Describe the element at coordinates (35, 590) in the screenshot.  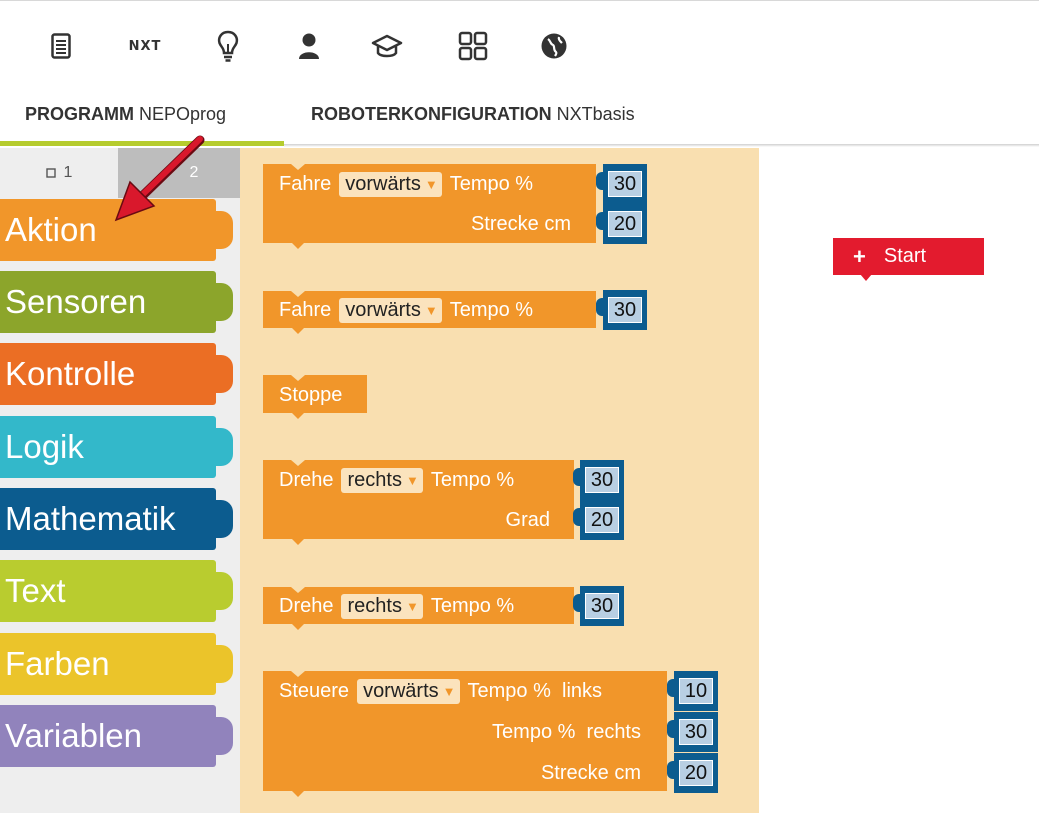
I see `category-label: Text` at that location.